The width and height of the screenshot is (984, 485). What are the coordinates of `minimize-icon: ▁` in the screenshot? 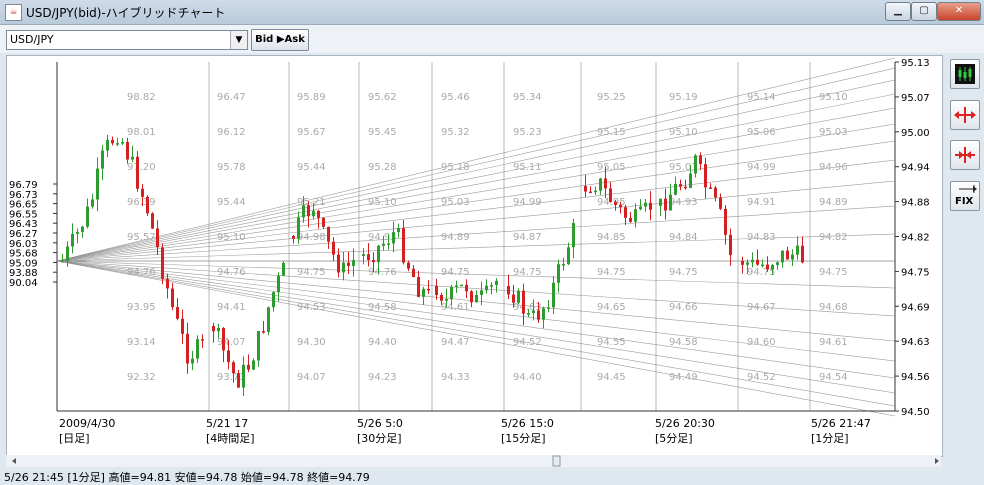 It's located at (898, 11).